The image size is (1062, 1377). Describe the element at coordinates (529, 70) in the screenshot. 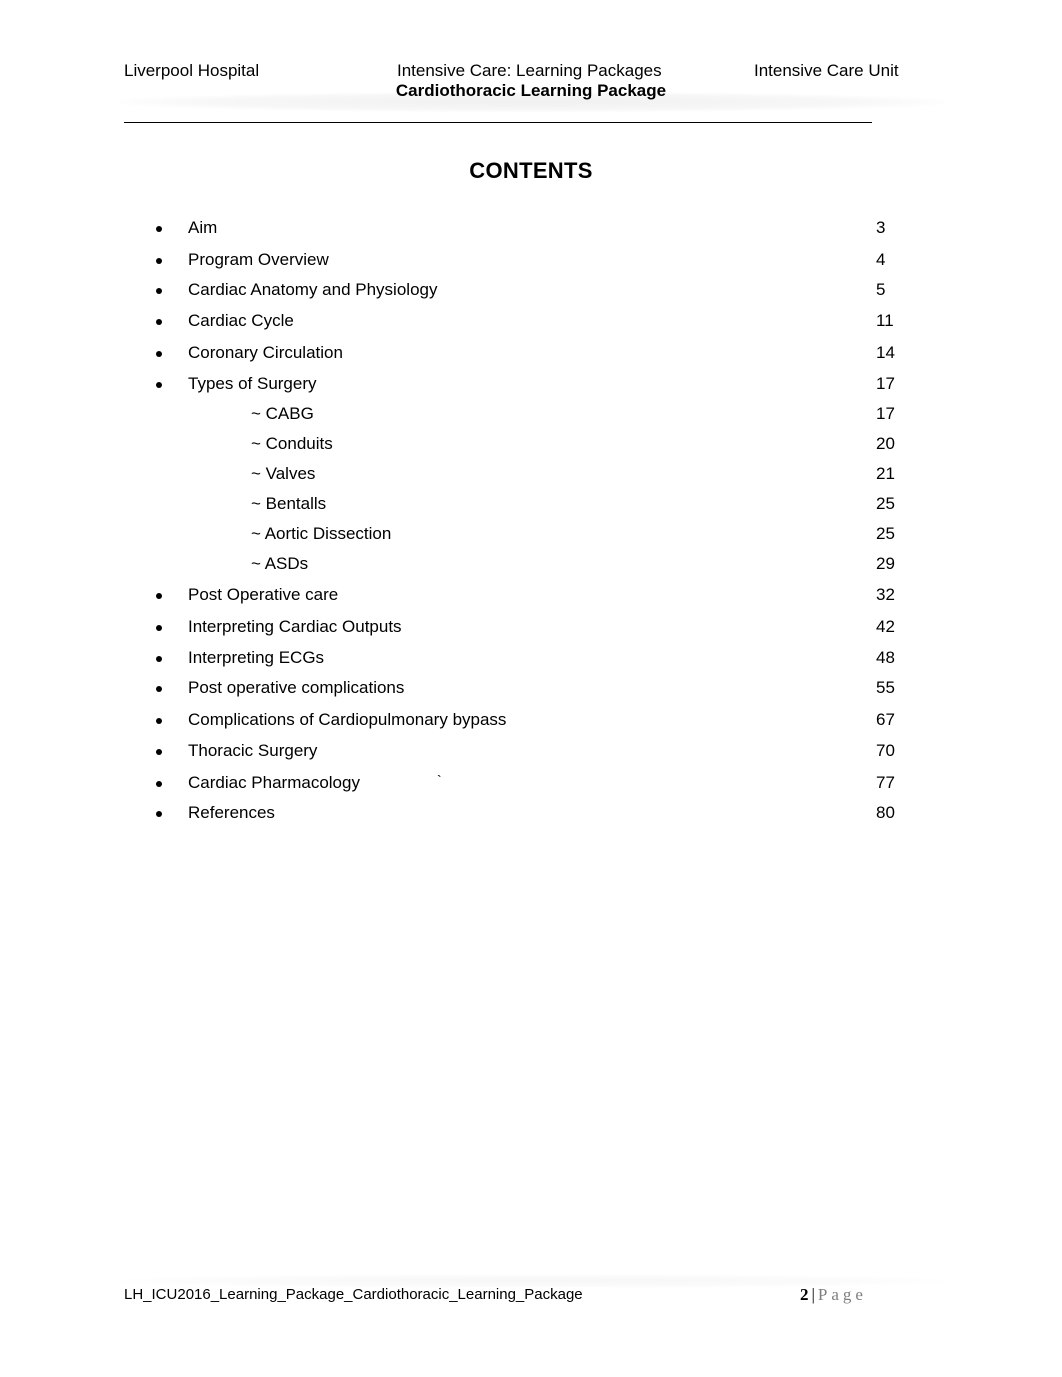

I see `header-series: Intensive Care: Learning Packages` at that location.